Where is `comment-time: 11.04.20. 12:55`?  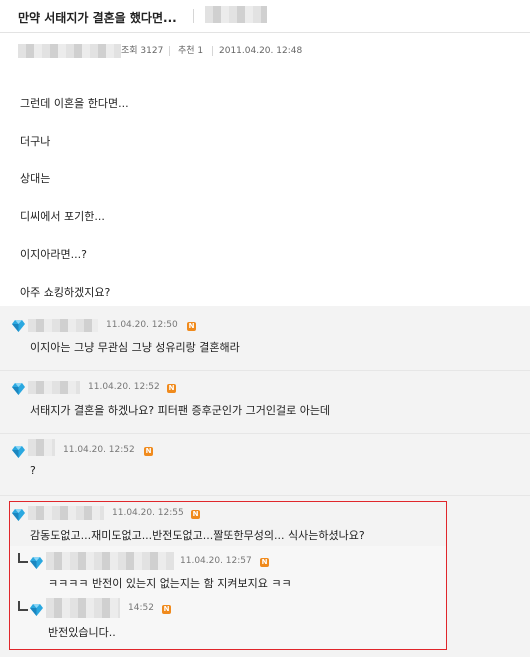
comment-time: 11.04.20. 12:55 is located at coordinates (148, 513).